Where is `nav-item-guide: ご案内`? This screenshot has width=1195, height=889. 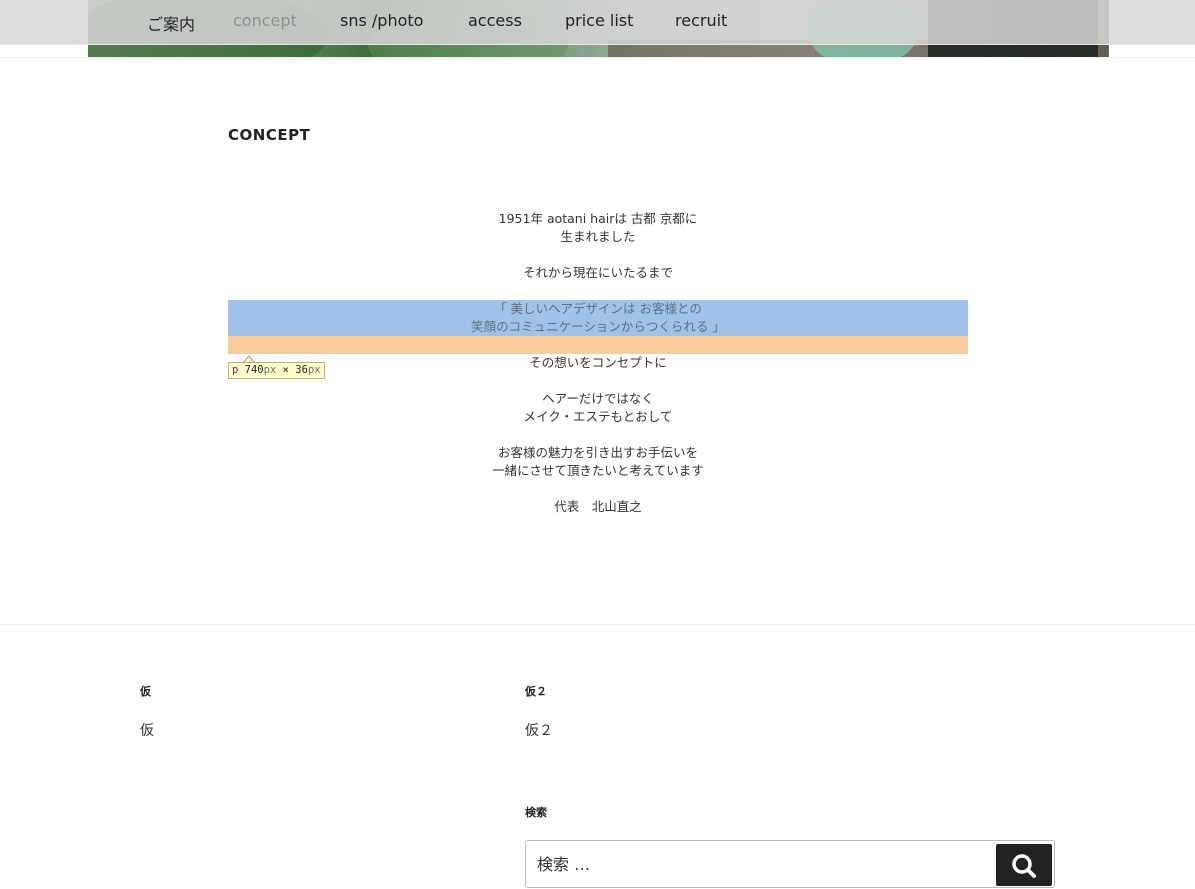
nav-item-guide: ご案内 is located at coordinates (171, 23).